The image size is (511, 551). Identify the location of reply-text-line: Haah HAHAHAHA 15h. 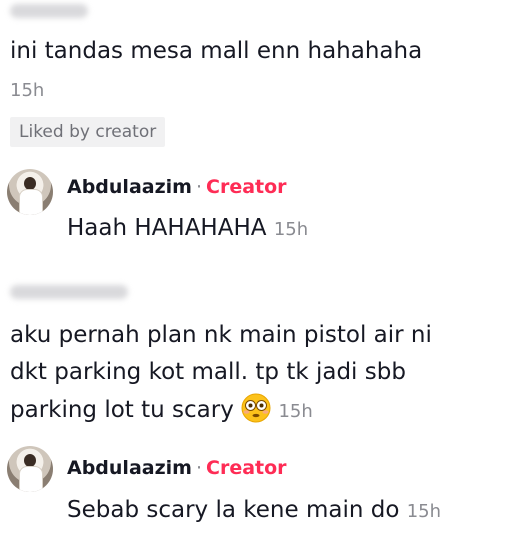
(187, 229).